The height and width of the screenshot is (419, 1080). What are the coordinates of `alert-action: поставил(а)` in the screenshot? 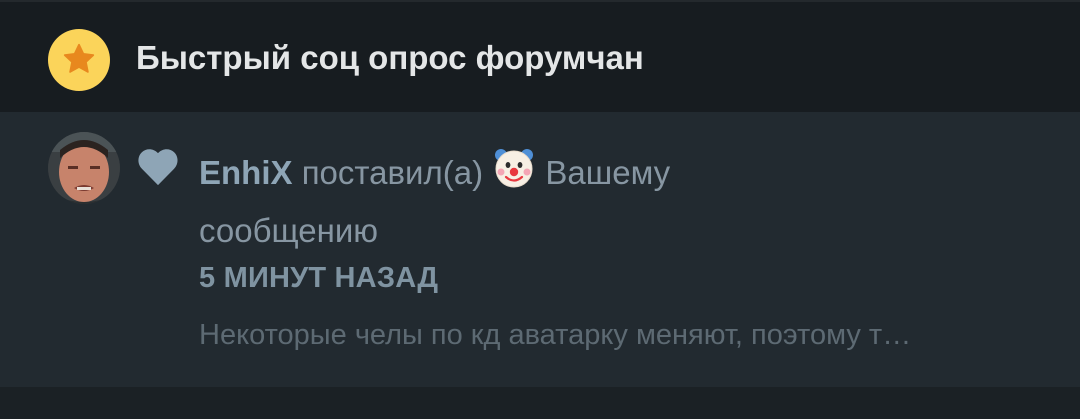 It's located at (392, 172).